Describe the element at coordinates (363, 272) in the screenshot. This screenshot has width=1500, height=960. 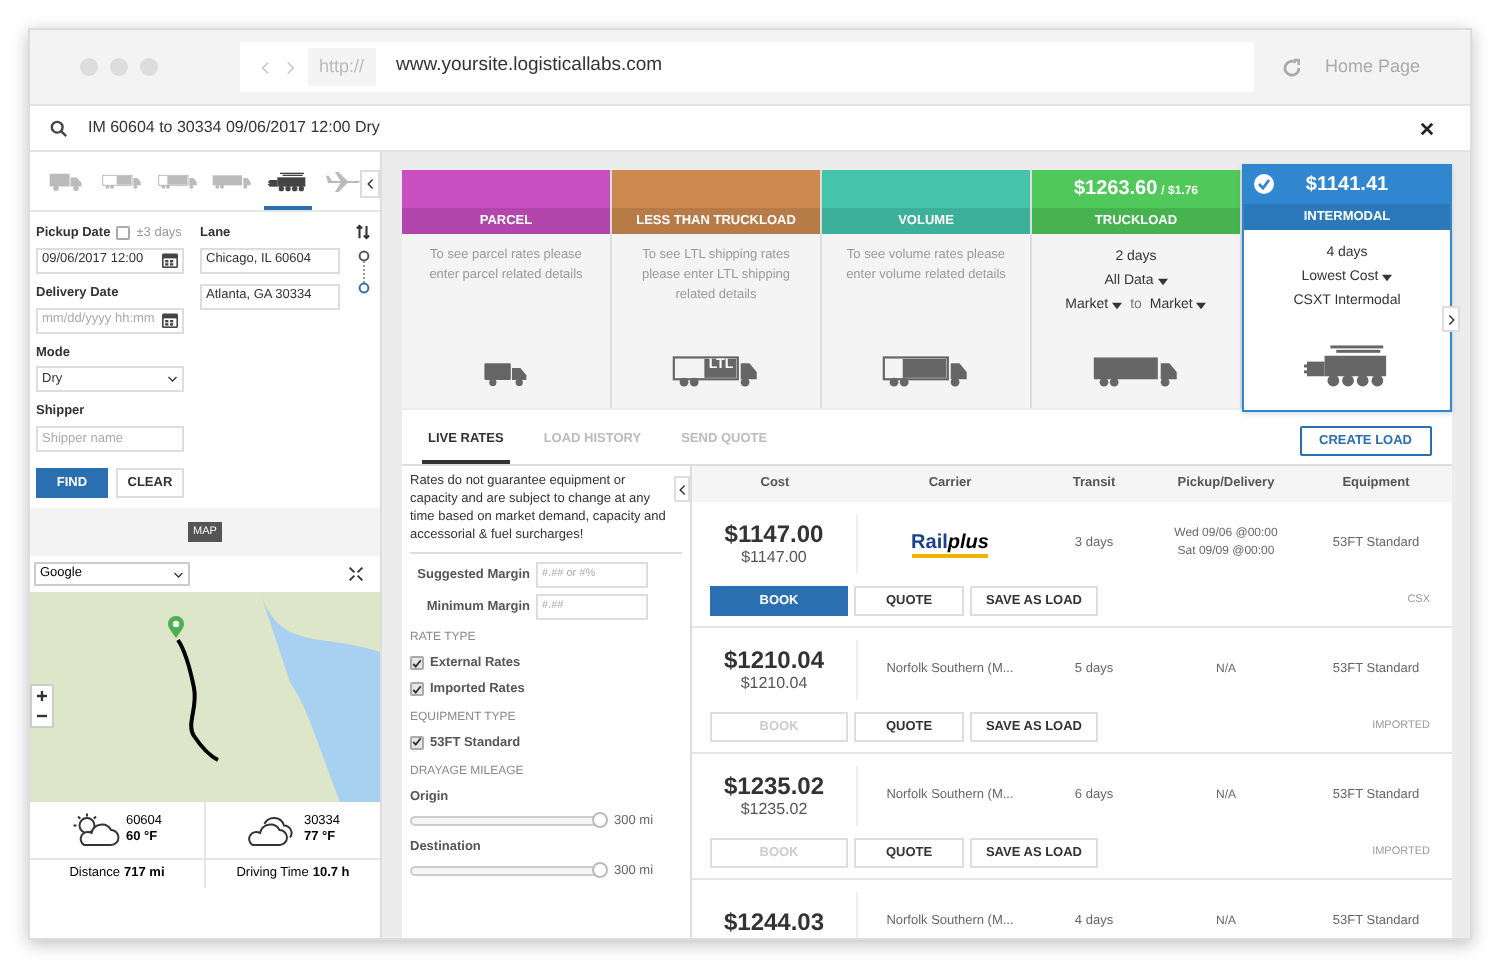
I see `route-stops-icon` at that location.